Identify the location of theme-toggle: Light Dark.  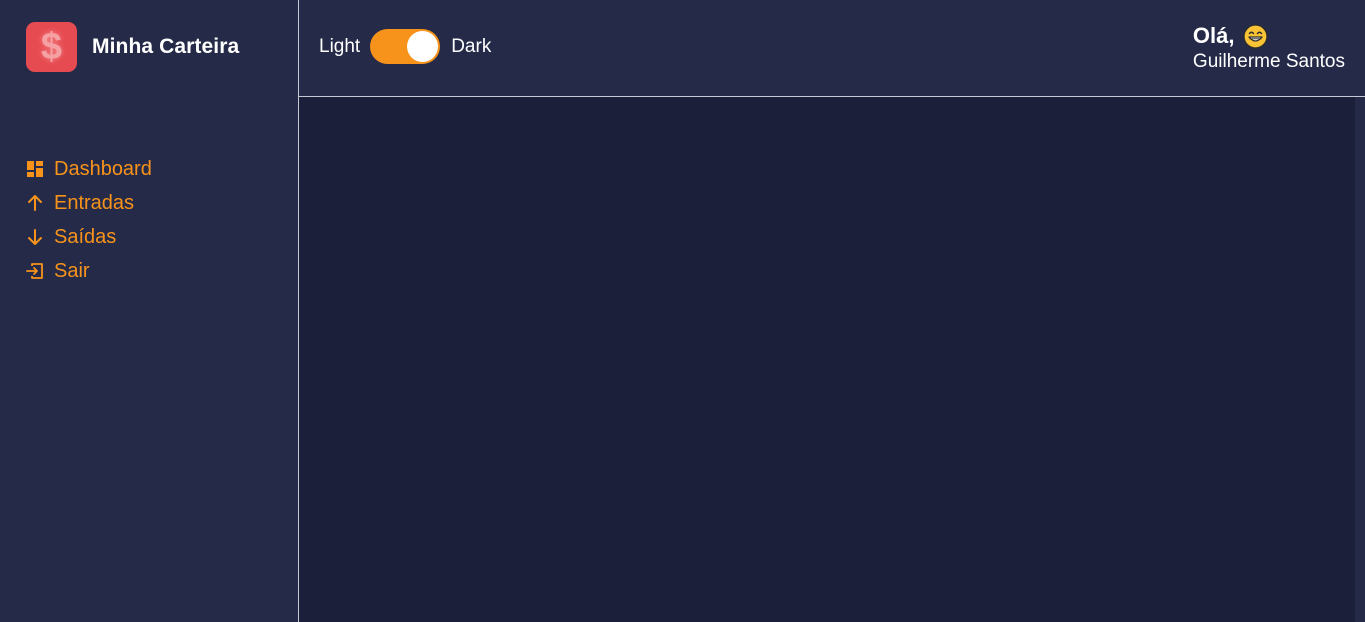
(405, 46).